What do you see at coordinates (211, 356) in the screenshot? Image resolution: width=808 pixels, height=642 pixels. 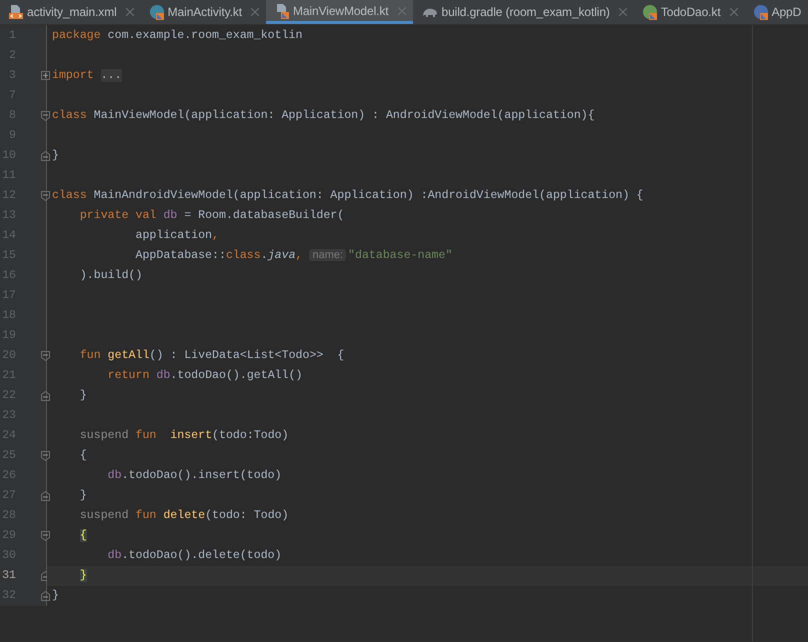 I see `code-line: fun getAll() : LiveData<List<Todo>> {` at bounding box center [211, 356].